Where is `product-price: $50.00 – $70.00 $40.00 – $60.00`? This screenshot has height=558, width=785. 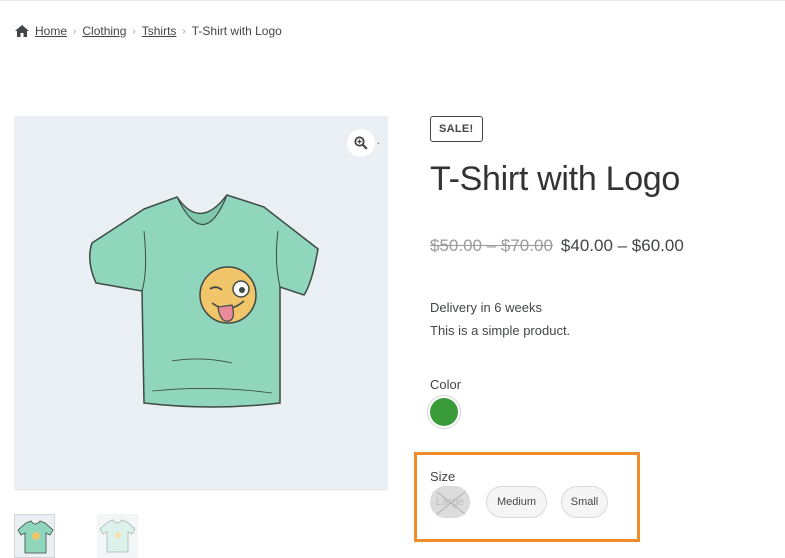
product-price: $50.00 – $70.00 $40.00 – $60.00 is located at coordinates (557, 246).